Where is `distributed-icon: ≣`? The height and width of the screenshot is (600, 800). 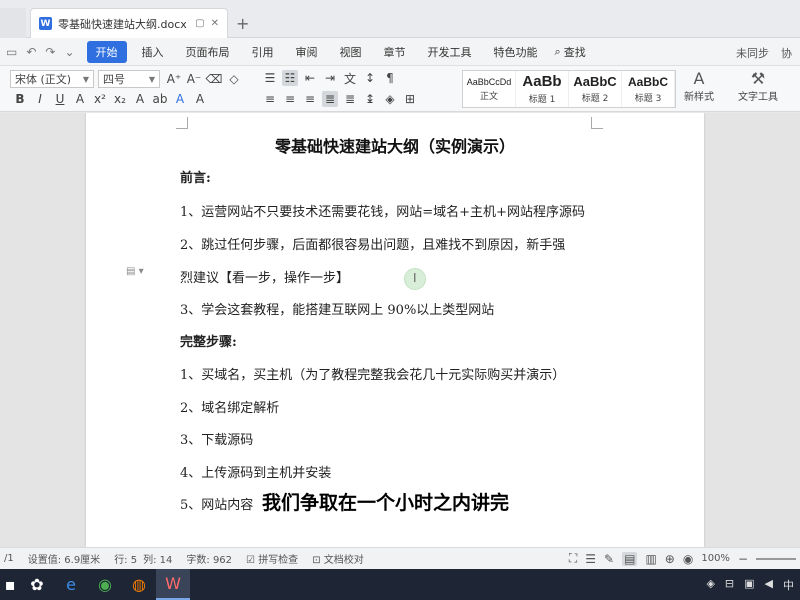 distributed-icon: ≣ is located at coordinates (350, 99).